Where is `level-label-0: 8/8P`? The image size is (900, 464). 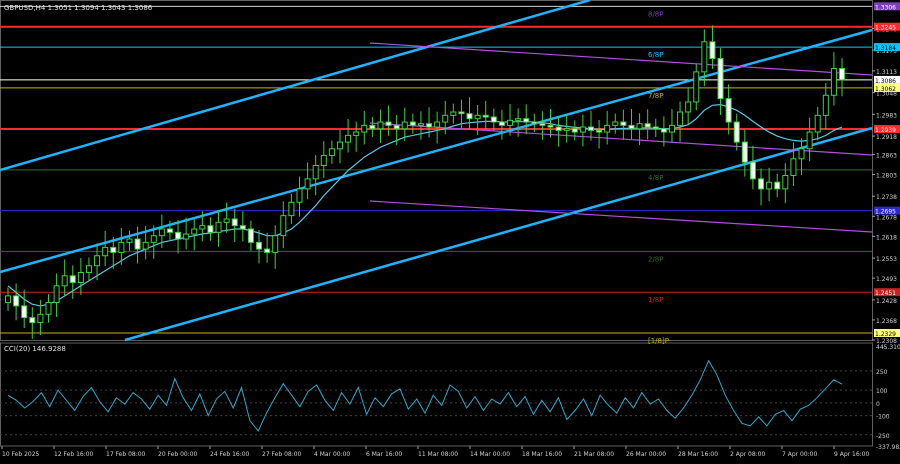 level-label-0: 8/8P is located at coordinates (656, 14).